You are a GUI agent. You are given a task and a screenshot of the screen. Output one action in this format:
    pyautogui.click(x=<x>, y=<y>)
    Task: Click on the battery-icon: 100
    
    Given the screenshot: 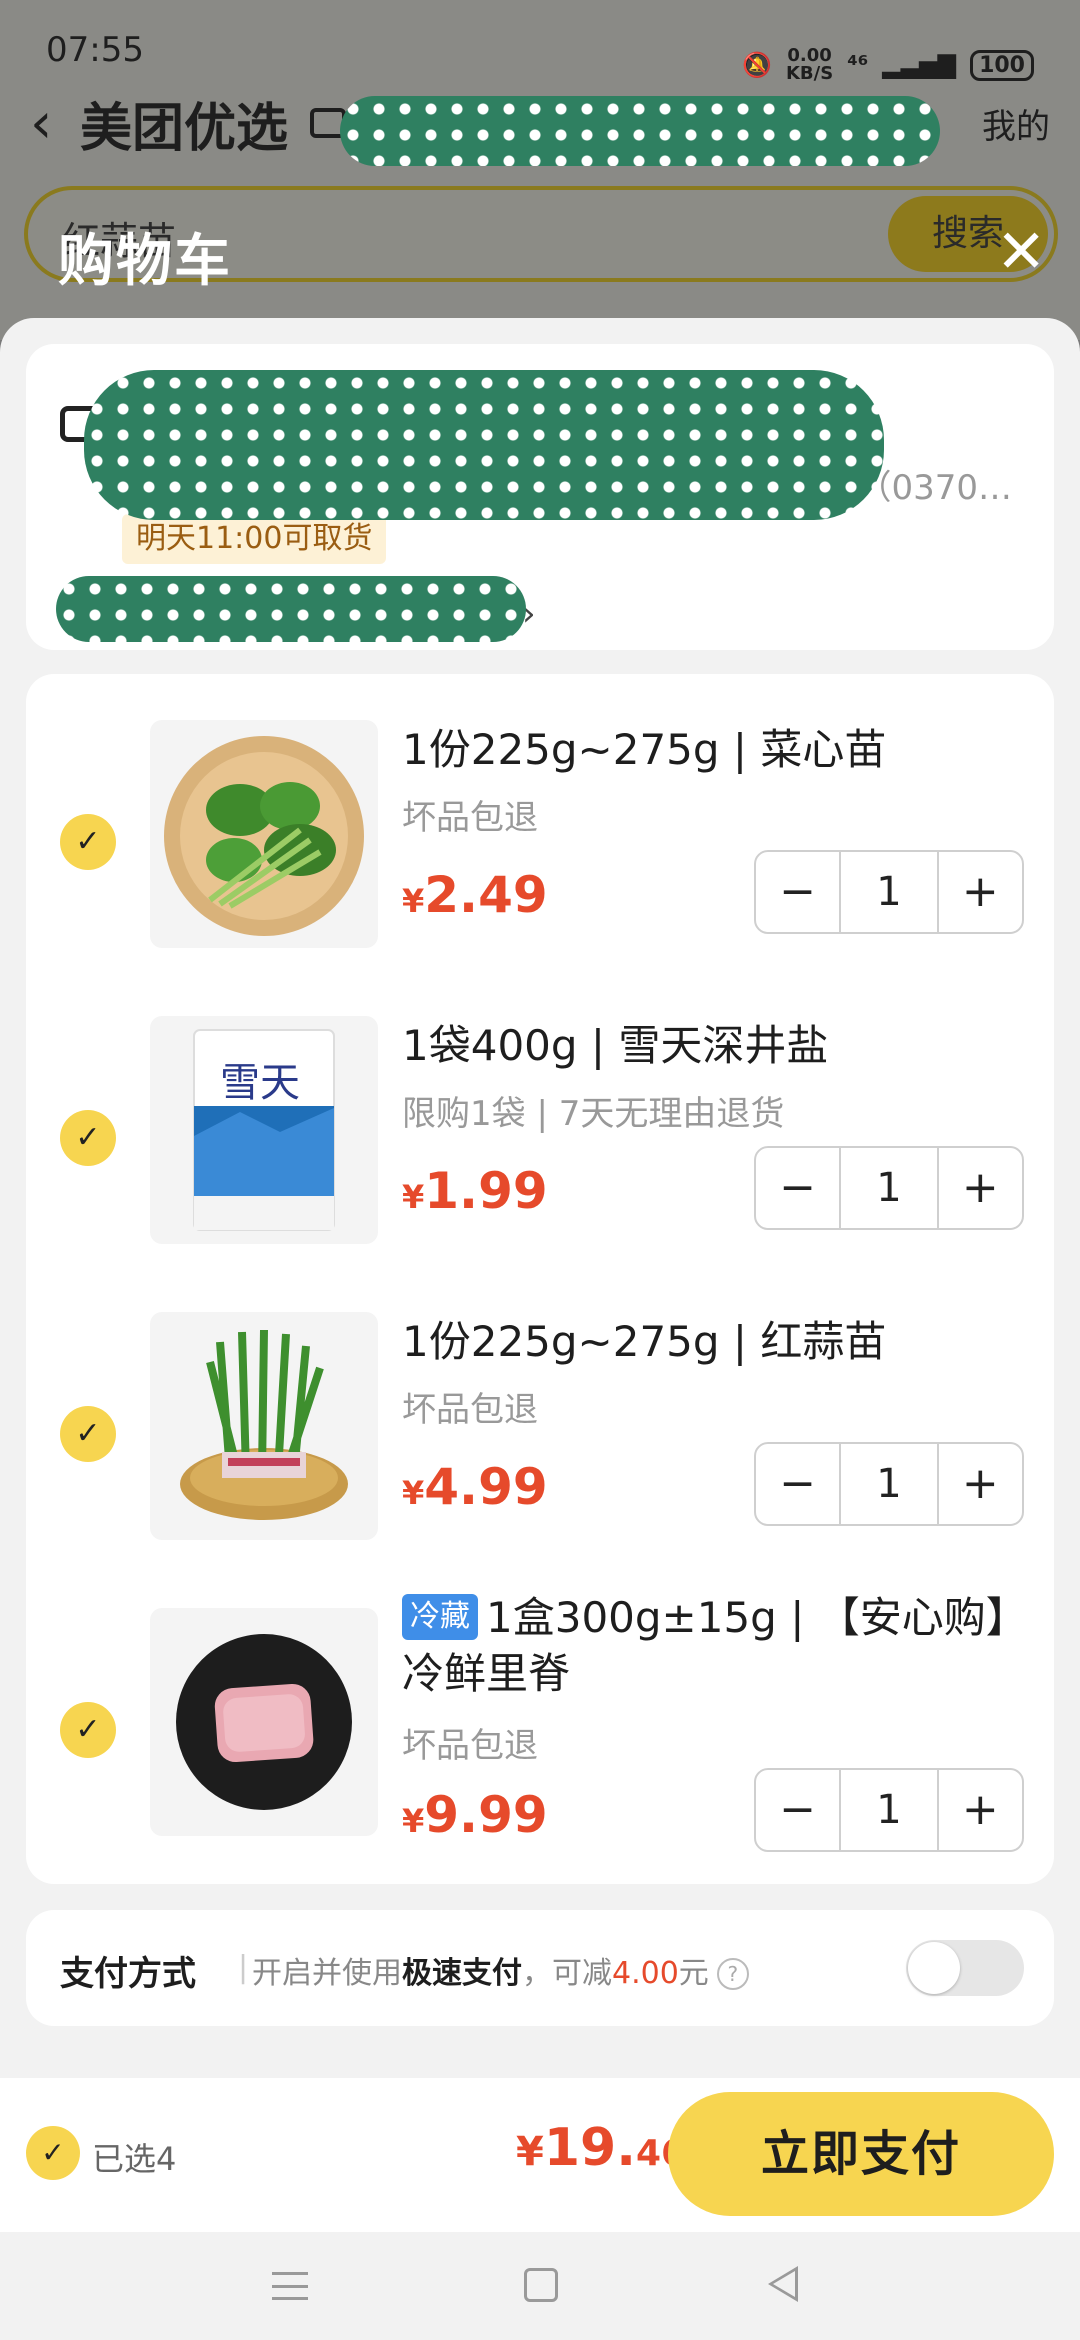 What is the action you would take?
    pyautogui.click(x=1002, y=65)
    